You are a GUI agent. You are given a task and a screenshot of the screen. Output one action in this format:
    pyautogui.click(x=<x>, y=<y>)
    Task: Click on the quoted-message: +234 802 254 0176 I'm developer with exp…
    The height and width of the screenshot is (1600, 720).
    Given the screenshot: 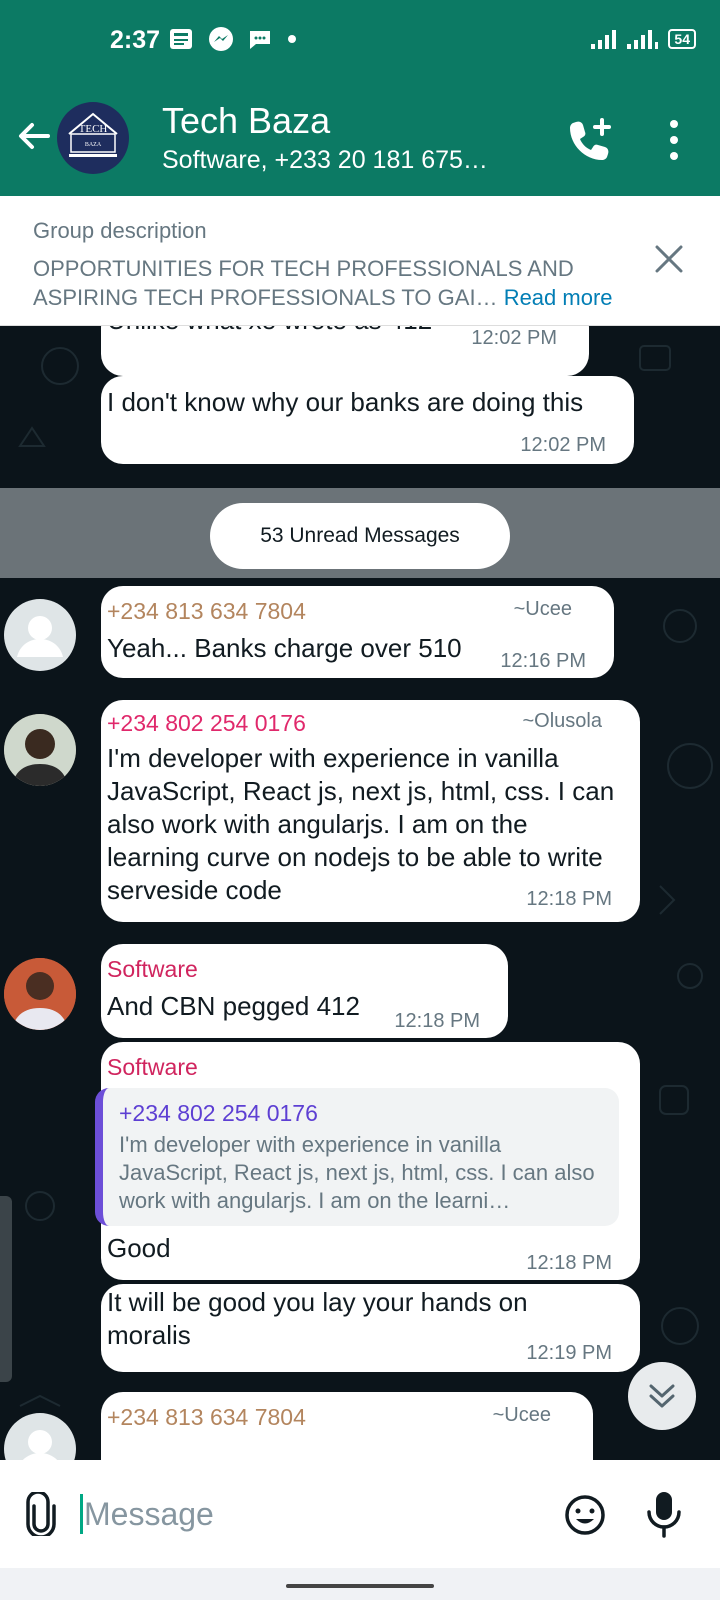 What is the action you would take?
    pyautogui.click(x=357, y=1157)
    